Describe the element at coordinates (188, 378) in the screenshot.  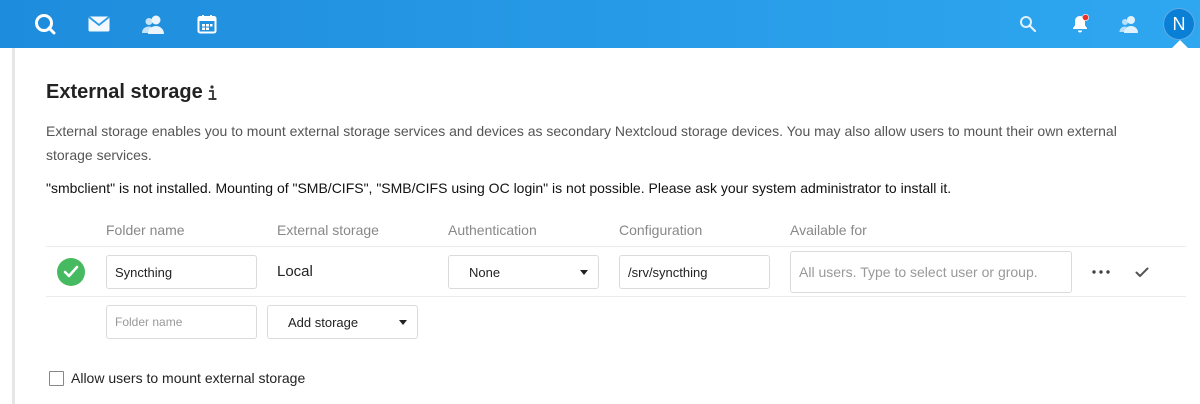
I see `allow-user-mounting-label: Allow users to mount external storage` at that location.